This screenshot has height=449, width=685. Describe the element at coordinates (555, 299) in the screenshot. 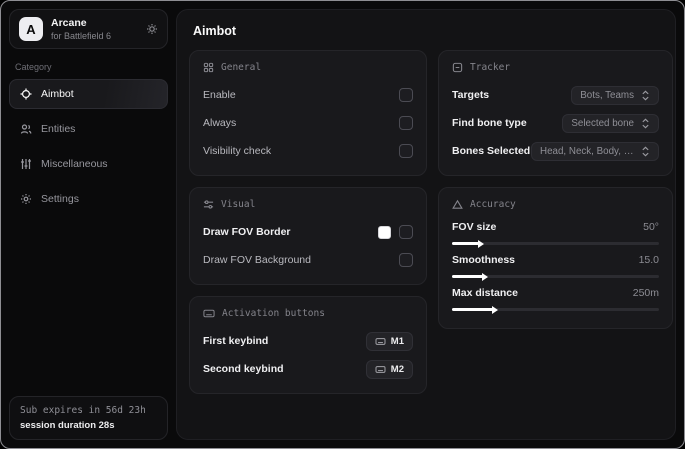

I see `setting-row-max-distance: Max distance 250m` at that location.